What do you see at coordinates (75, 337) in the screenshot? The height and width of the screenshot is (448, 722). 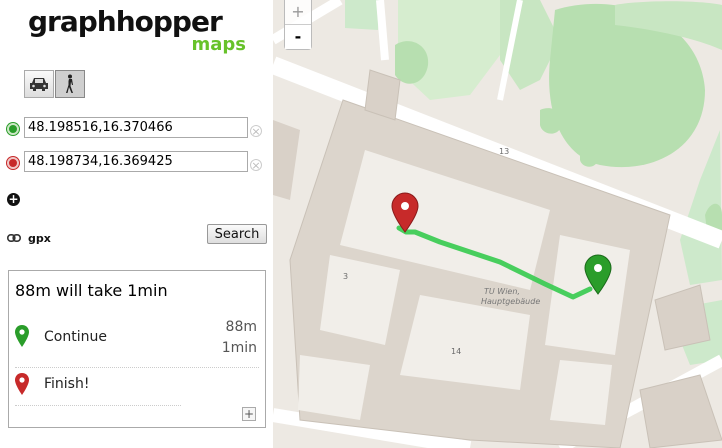 I see `instruction-text: Continue` at bounding box center [75, 337].